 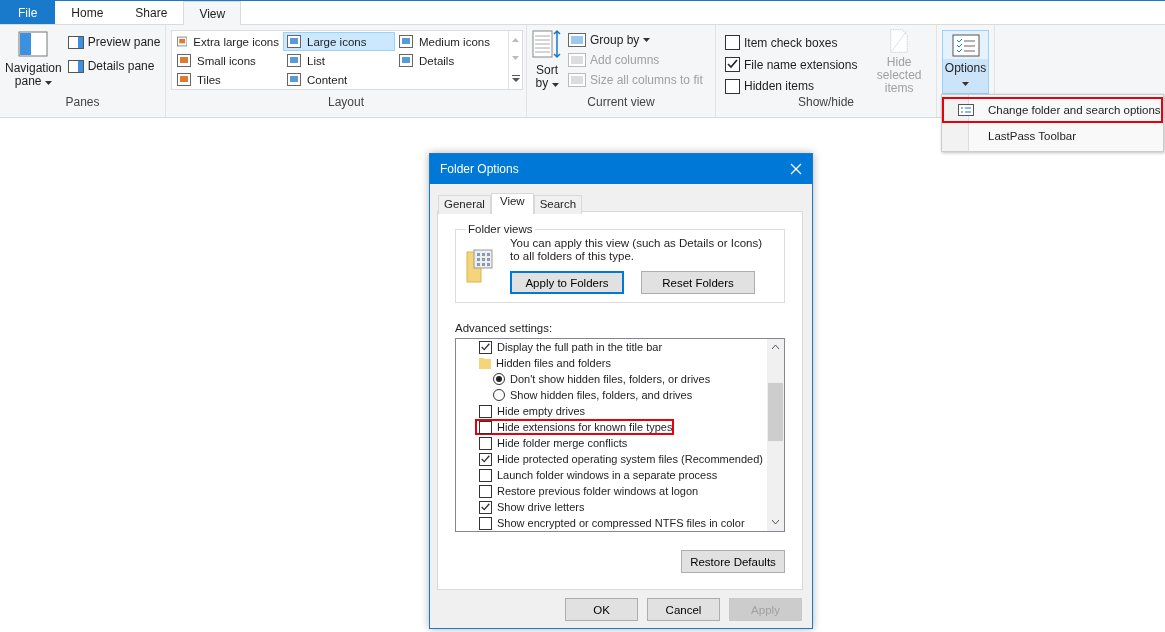 What do you see at coordinates (791, 64) in the screenshot?
I see `show-hide-option: File name extensions` at bounding box center [791, 64].